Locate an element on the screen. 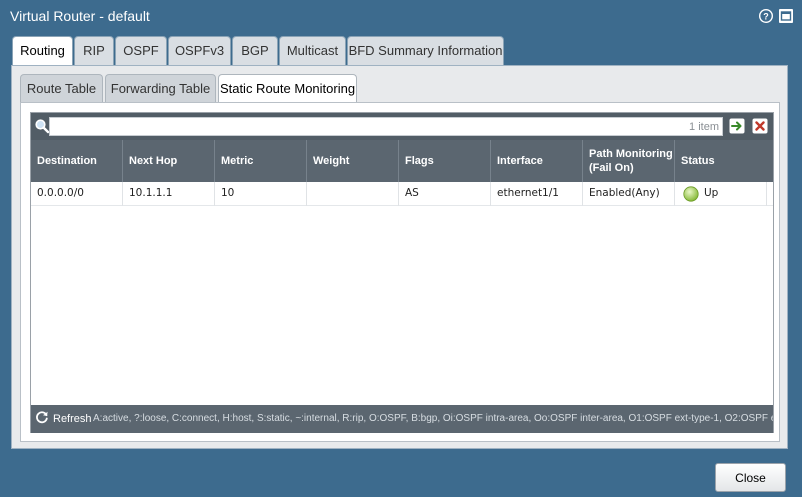 The width and height of the screenshot is (802, 497). column-metric: Metric is located at coordinates (261, 161).